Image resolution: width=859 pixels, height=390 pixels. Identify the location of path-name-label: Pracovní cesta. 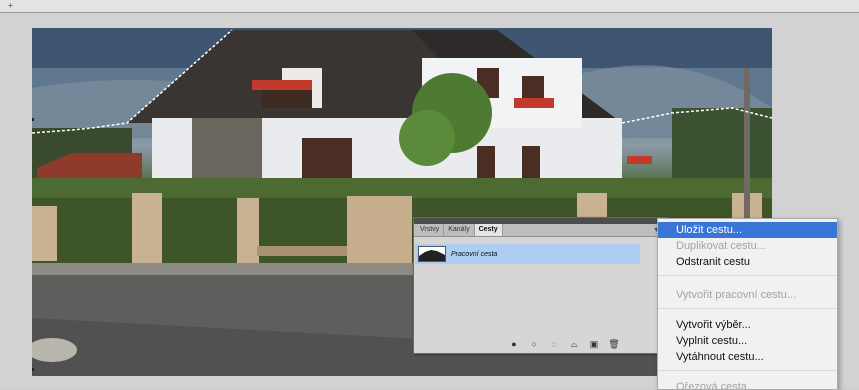
(474, 254).